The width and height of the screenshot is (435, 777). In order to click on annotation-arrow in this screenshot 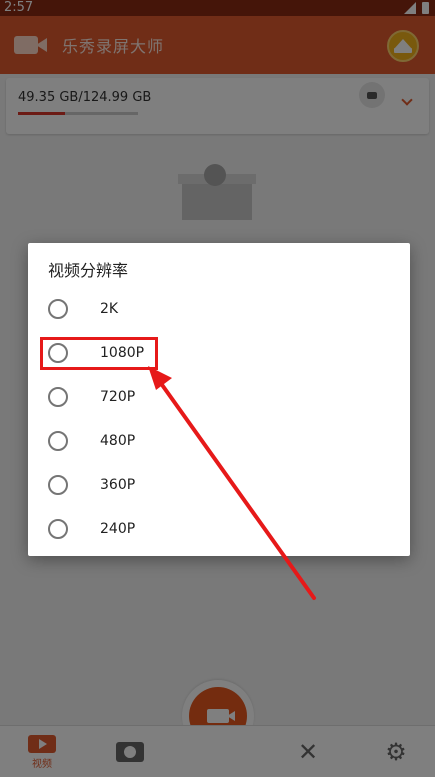, I will do `click(232, 483)`.